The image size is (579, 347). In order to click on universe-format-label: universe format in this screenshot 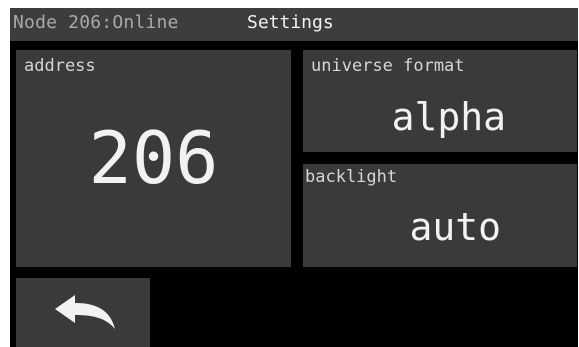, I will do `click(388, 66)`.